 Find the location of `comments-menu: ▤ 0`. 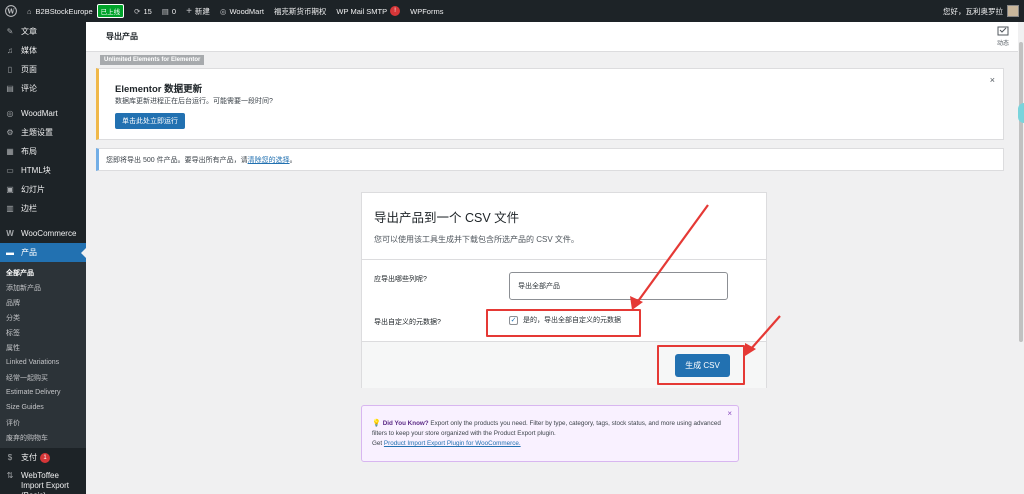

comments-menu: ▤ 0 is located at coordinates (169, 11).